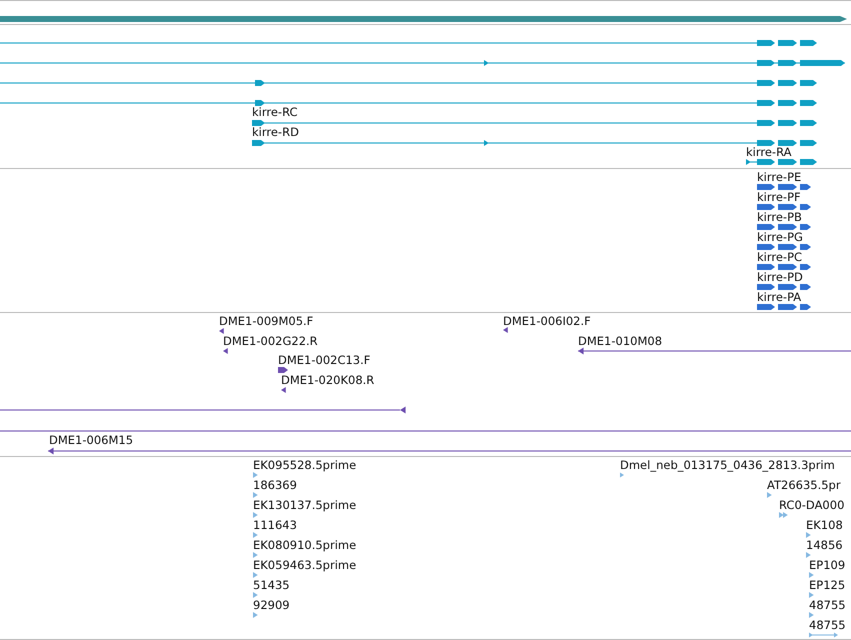 Image resolution: width=851 pixels, height=640 pixels. What do you see at coordinates (547, 321) in the screenshot?
I see `feature-label: DME1-006I02.F` at bounding box center [547, 321].